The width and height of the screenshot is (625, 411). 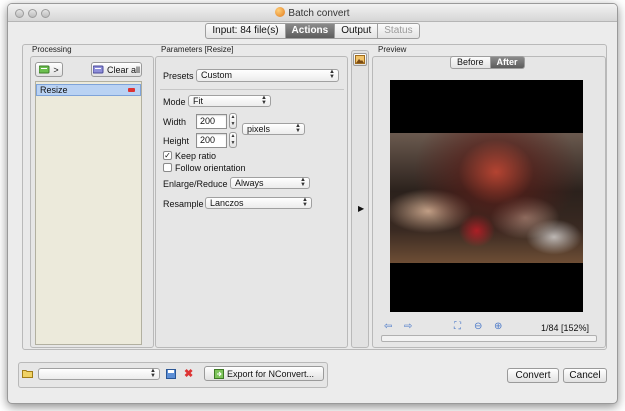 I want to click on height-field: 200, so click(x=211, y=140).